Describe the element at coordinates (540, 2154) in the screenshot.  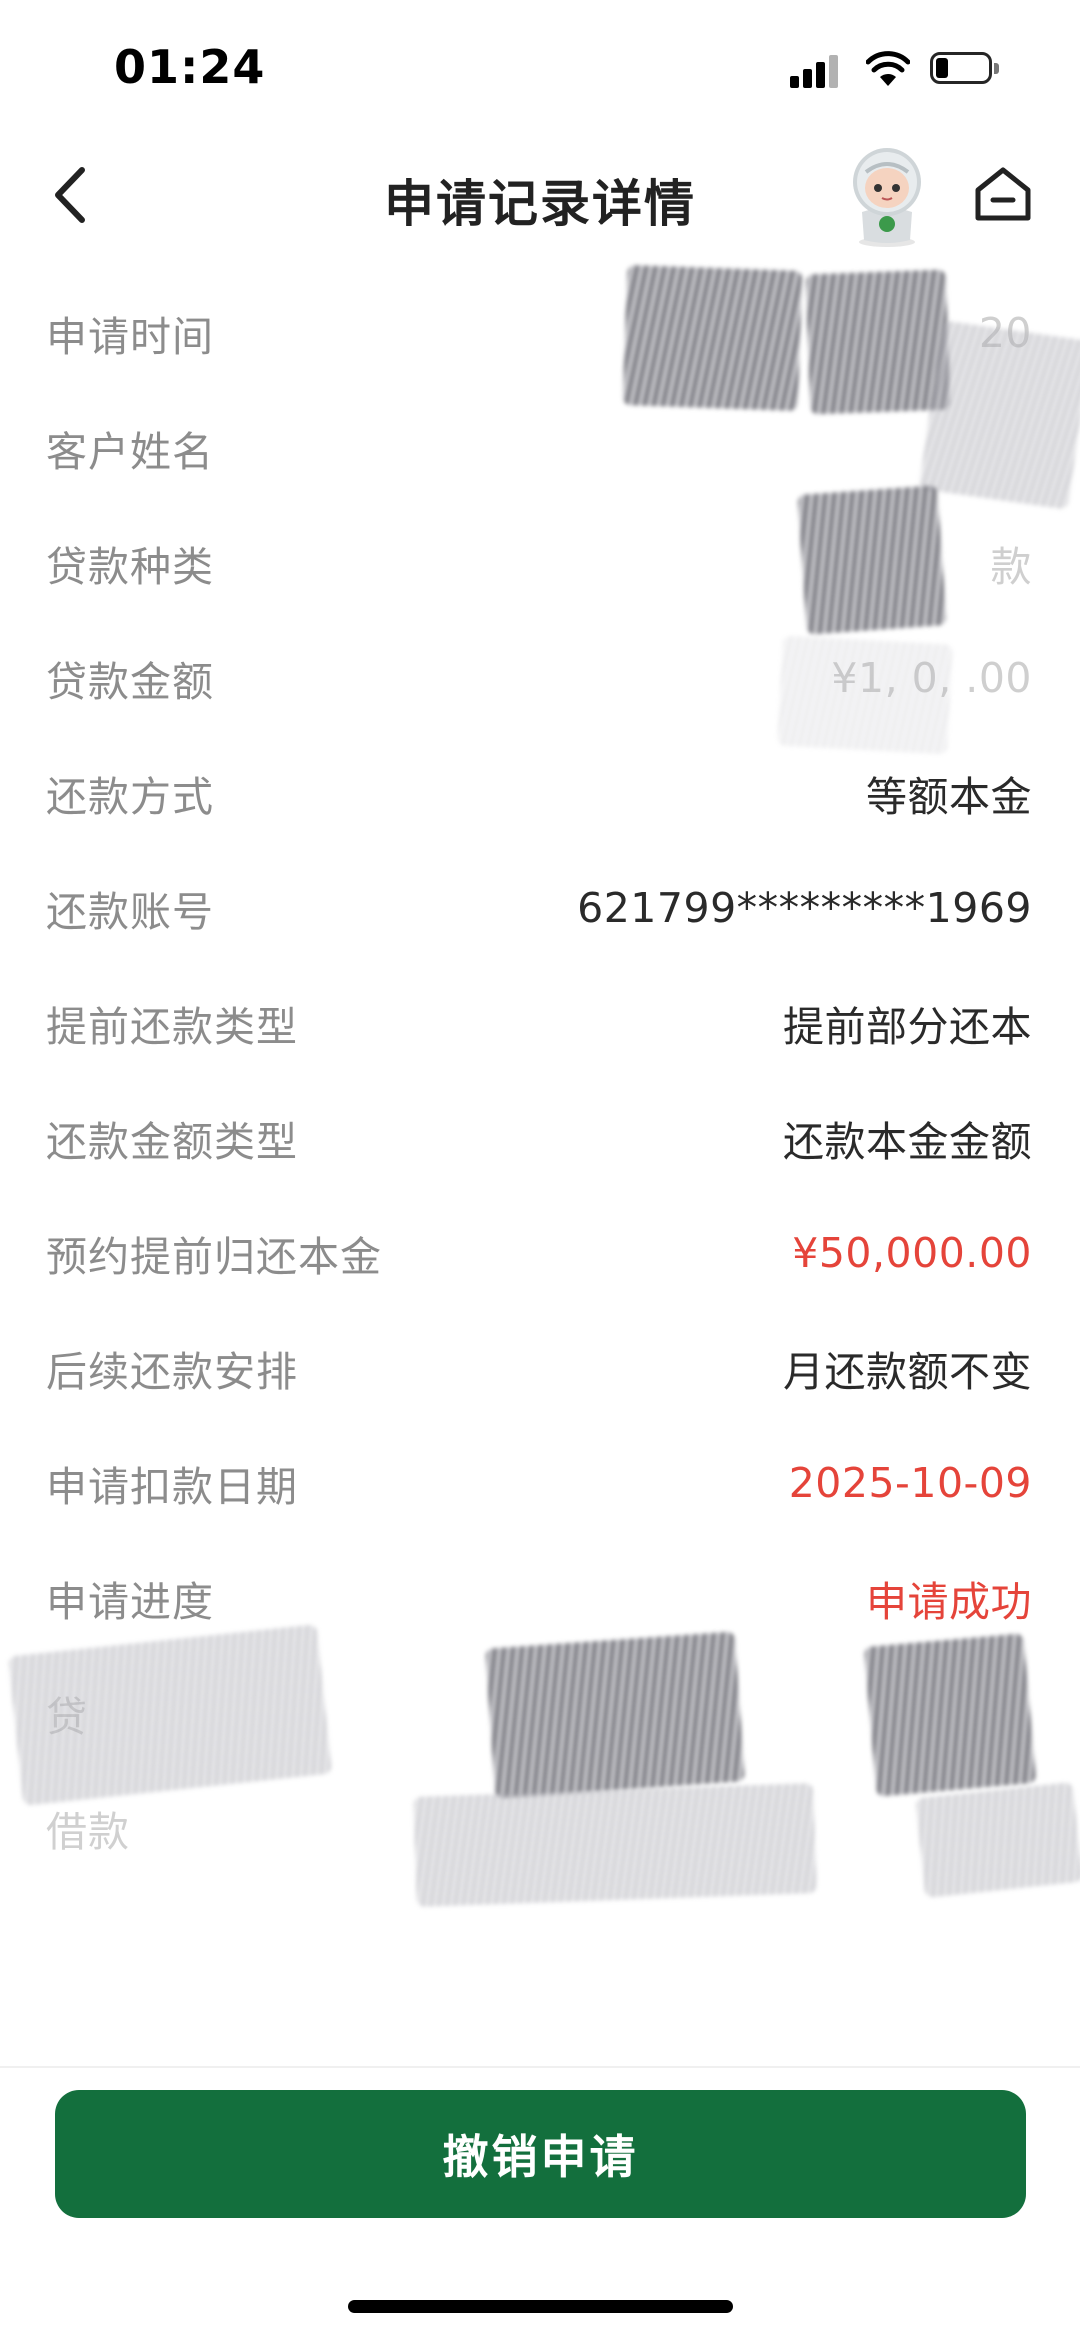
I see `revoke-application-button: 撤销申请` at that location.